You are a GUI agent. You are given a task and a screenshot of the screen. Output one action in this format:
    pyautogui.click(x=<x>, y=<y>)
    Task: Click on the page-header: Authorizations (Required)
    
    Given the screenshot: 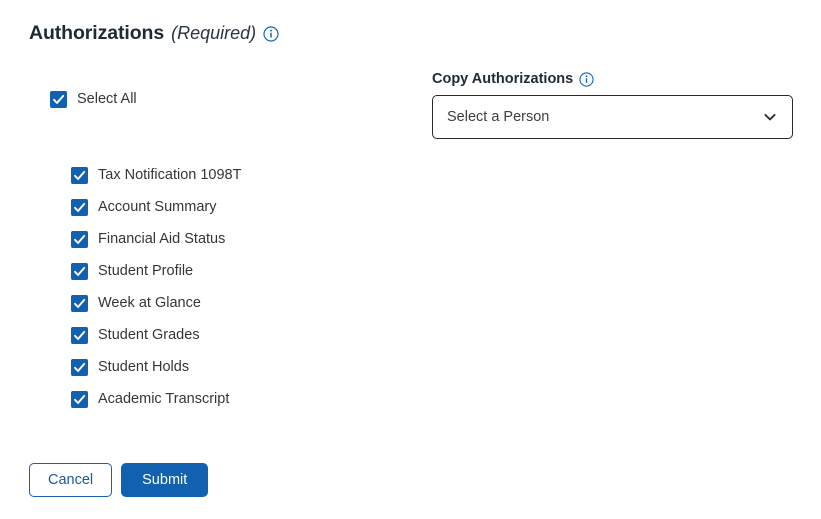 What is the action you would take?
    pyautogui.click(x=154, y=33)
    